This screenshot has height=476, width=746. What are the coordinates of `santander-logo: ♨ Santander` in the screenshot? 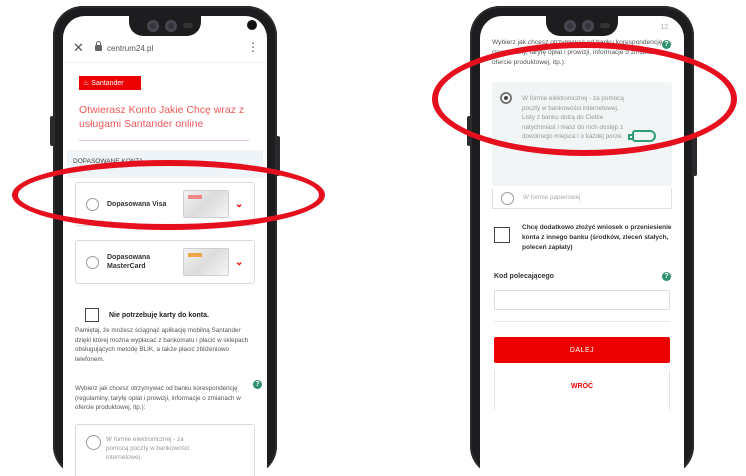 It's located at (110, 83).